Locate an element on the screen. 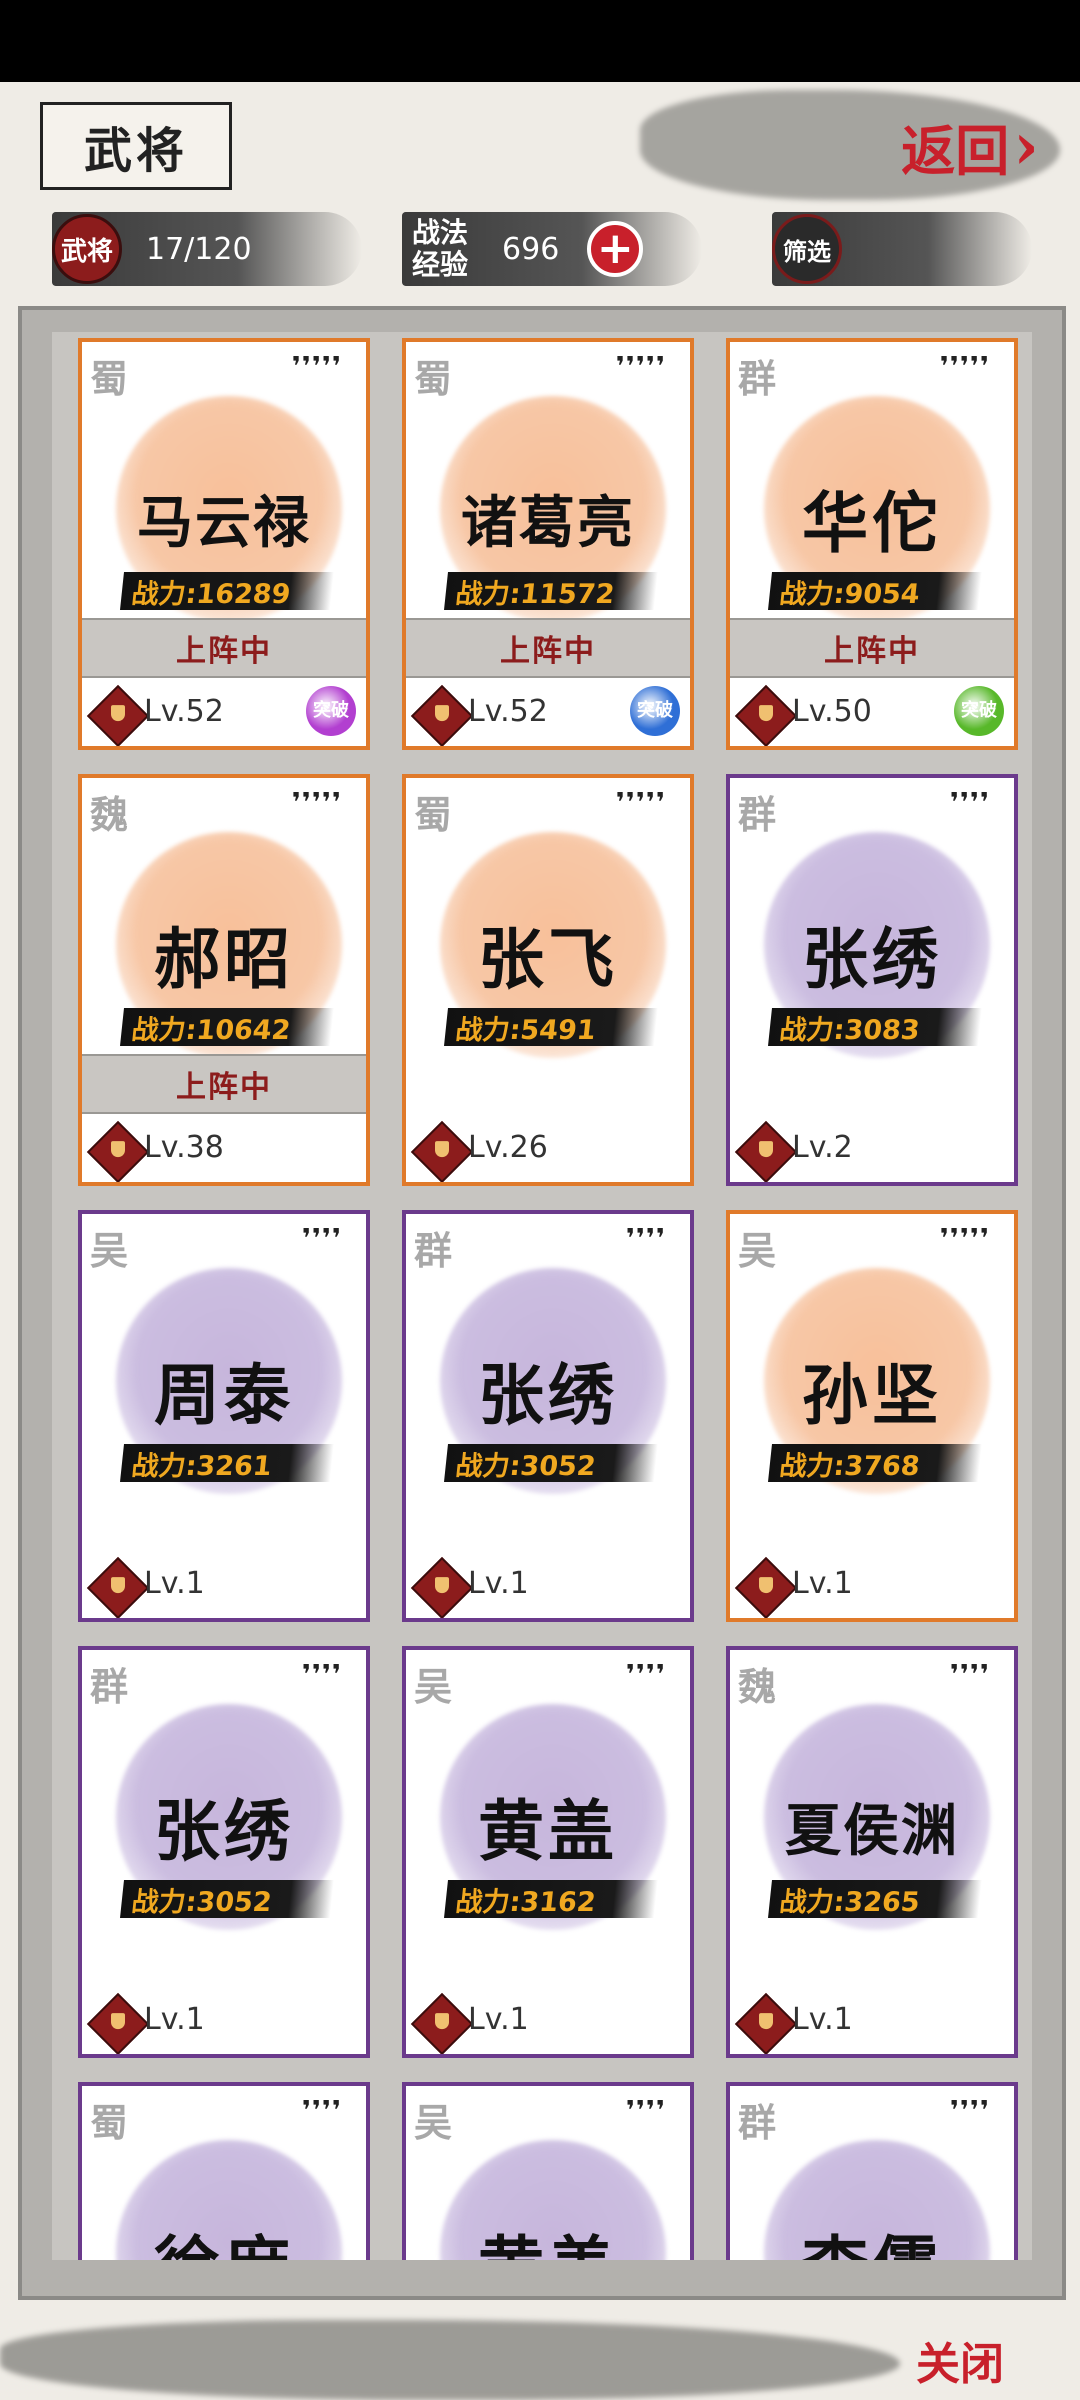  ink-stroke-decoration is located at coordinates (450, 2360).